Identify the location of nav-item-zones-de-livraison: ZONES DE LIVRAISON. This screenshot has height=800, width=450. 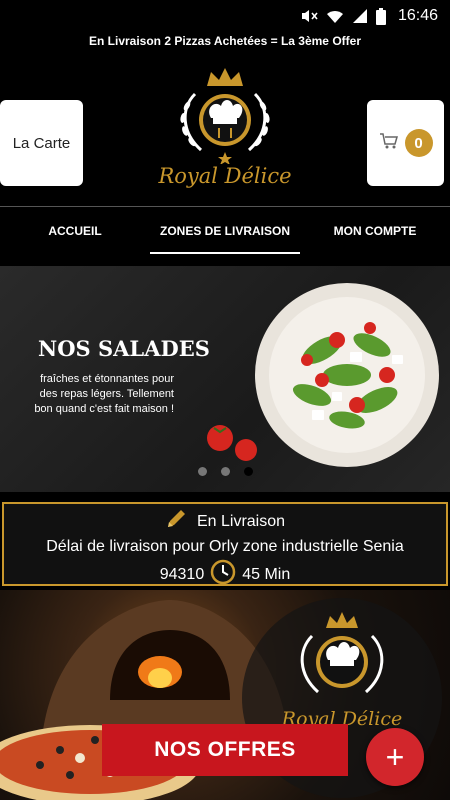
(225, 230).